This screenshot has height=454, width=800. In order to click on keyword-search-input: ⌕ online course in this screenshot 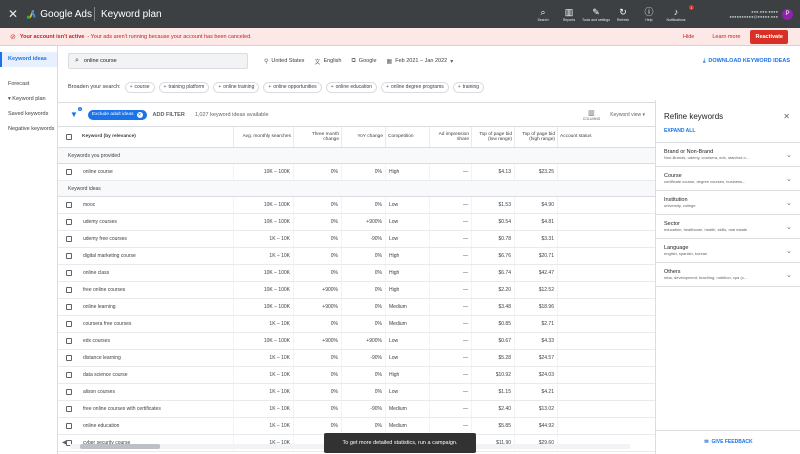, I will do `click(158, 61)`.